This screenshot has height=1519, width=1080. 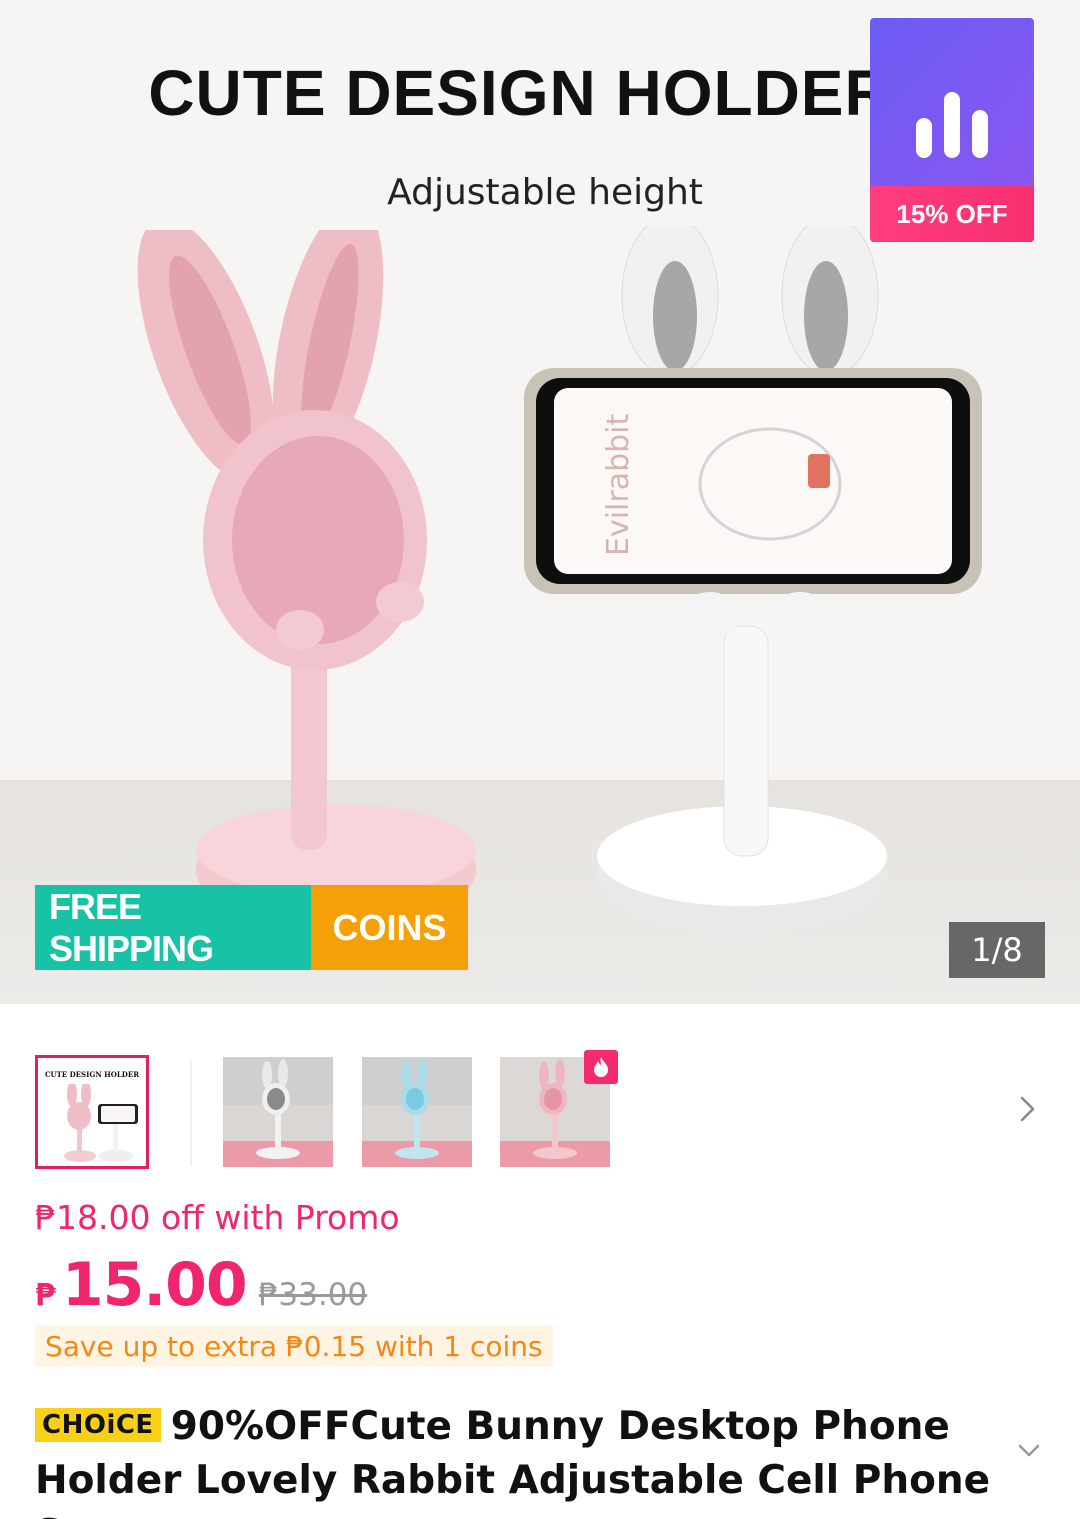 I want to click on thumbnail-2-image, so click(x=278, y=1112).